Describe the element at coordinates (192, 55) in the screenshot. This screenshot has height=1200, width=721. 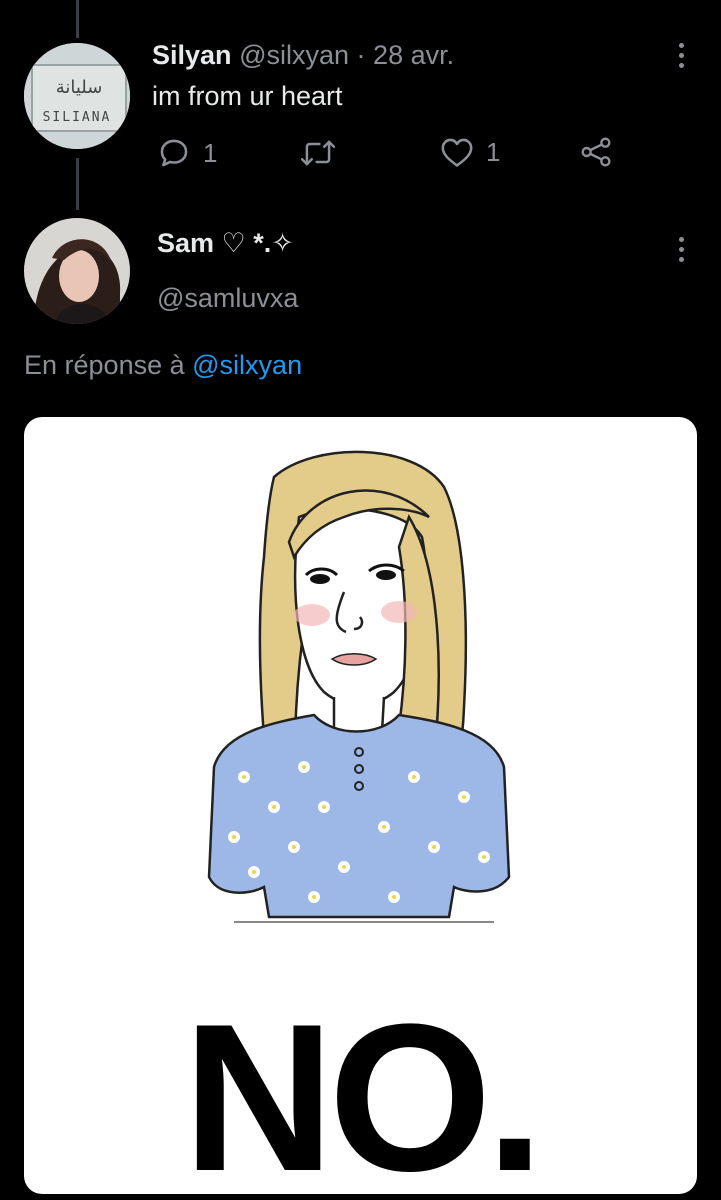
I see `tweet1-author-name: Silyan` at that location.